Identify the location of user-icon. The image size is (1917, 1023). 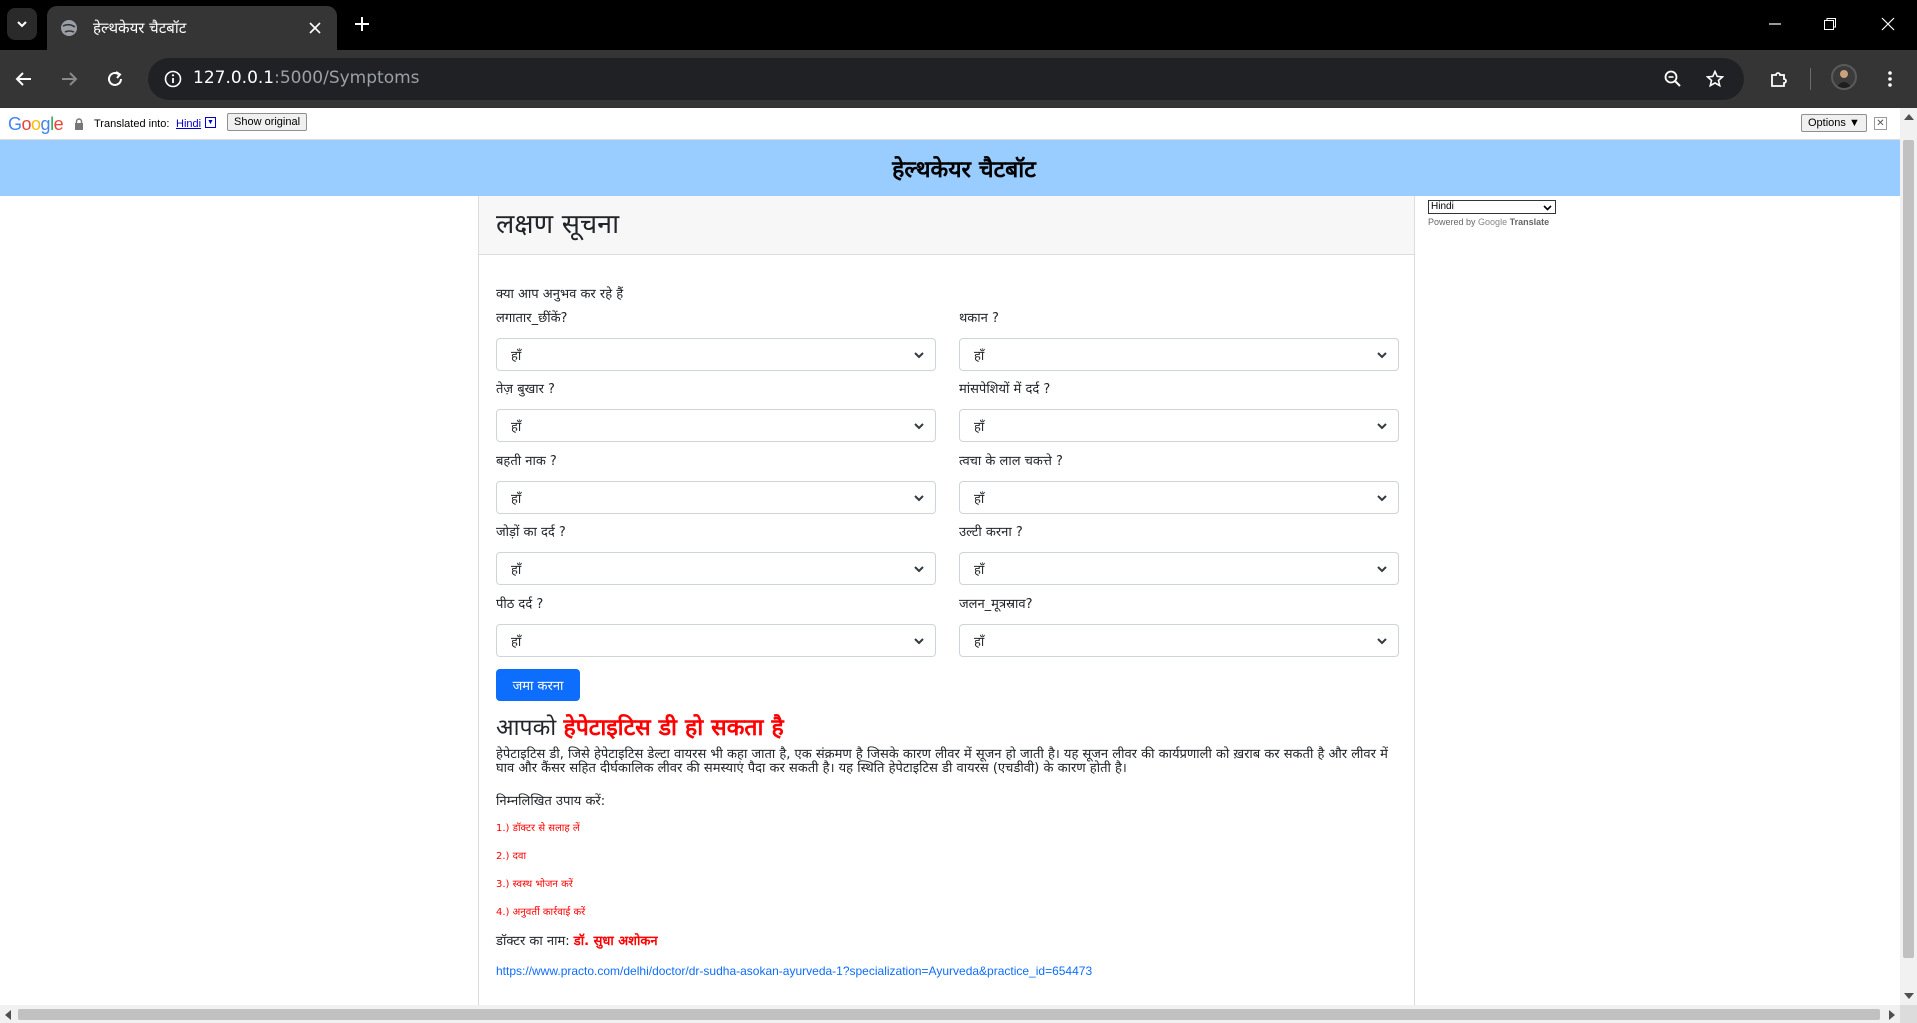
(1844, 79).